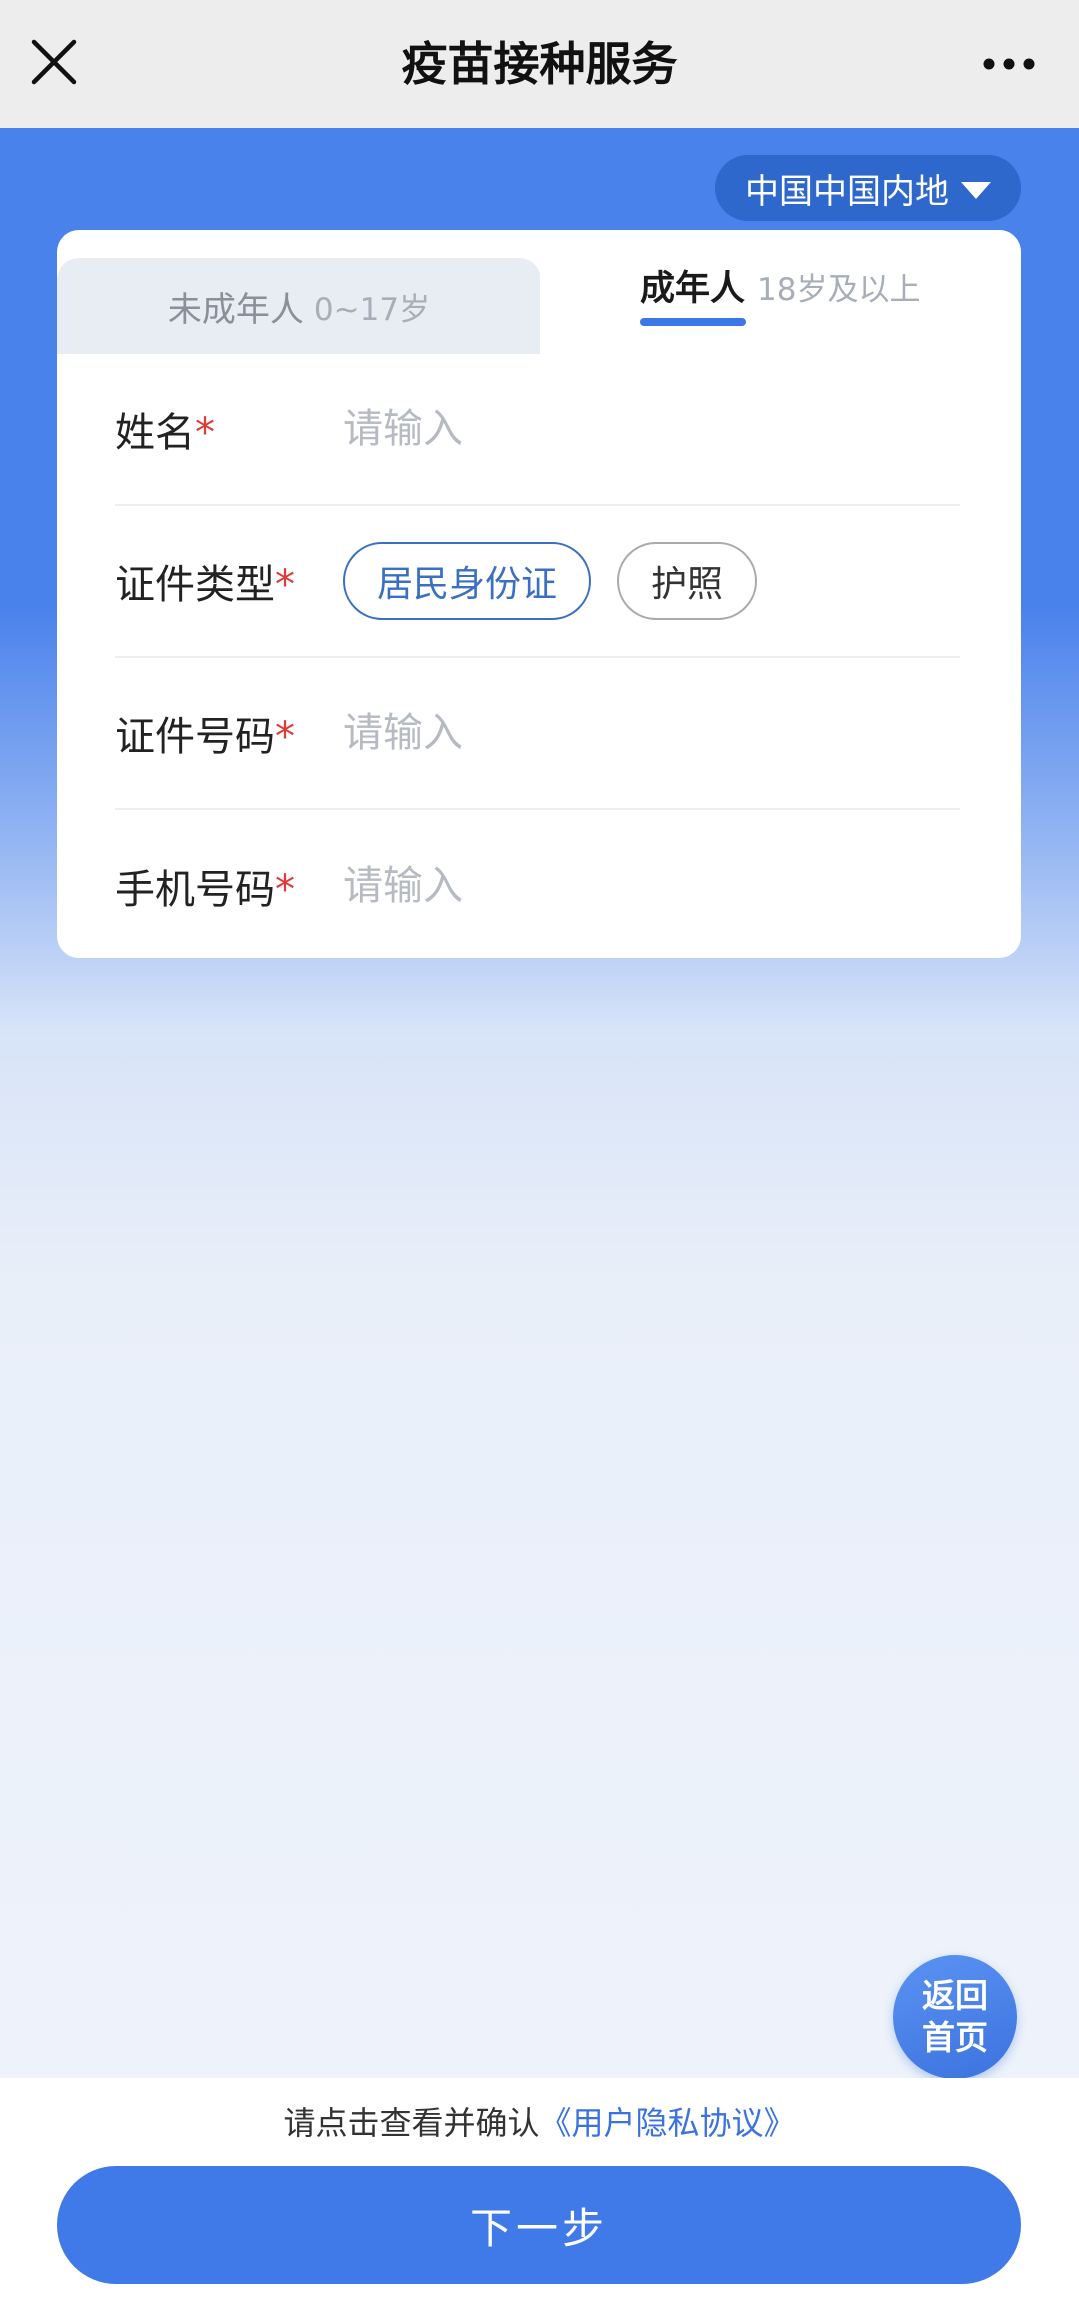  I want to click on id-number-input, so click(623, 733).